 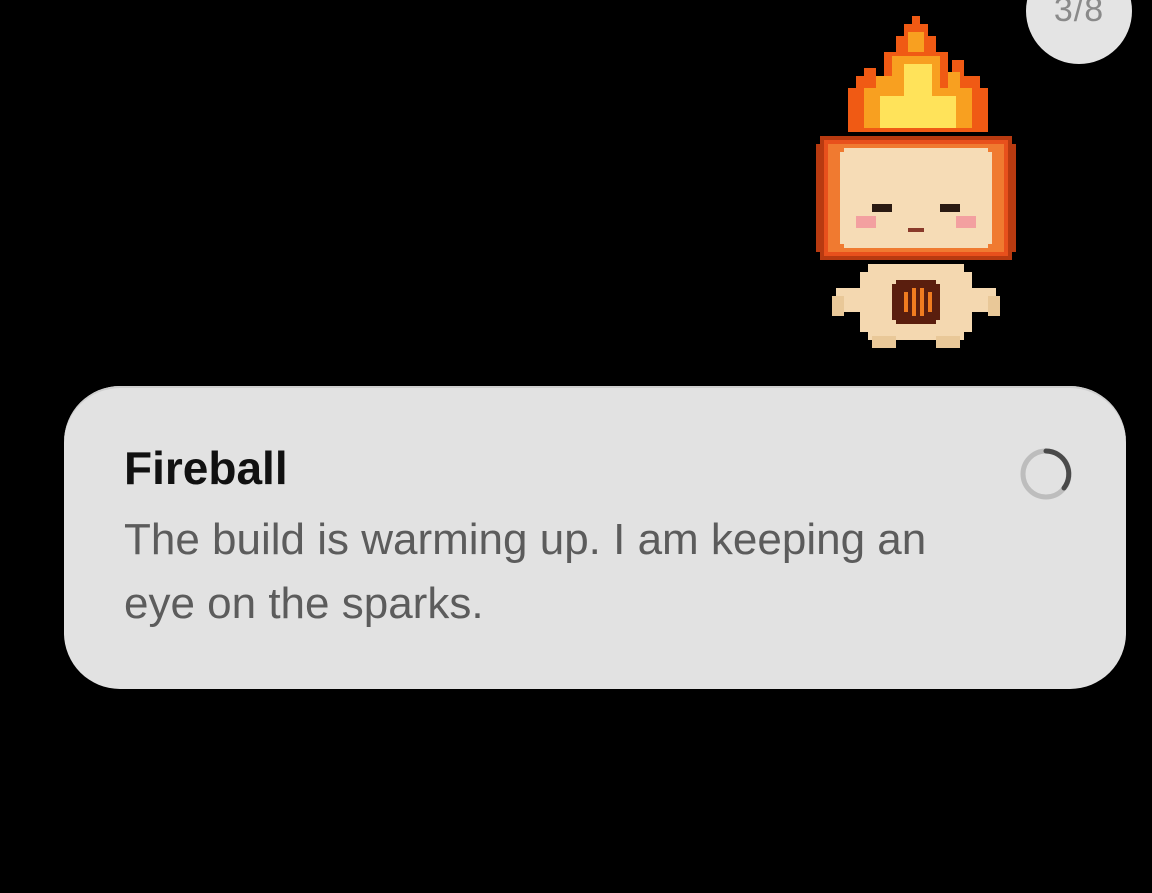 I want to click on flame-icon, so click(x=918, y=74).